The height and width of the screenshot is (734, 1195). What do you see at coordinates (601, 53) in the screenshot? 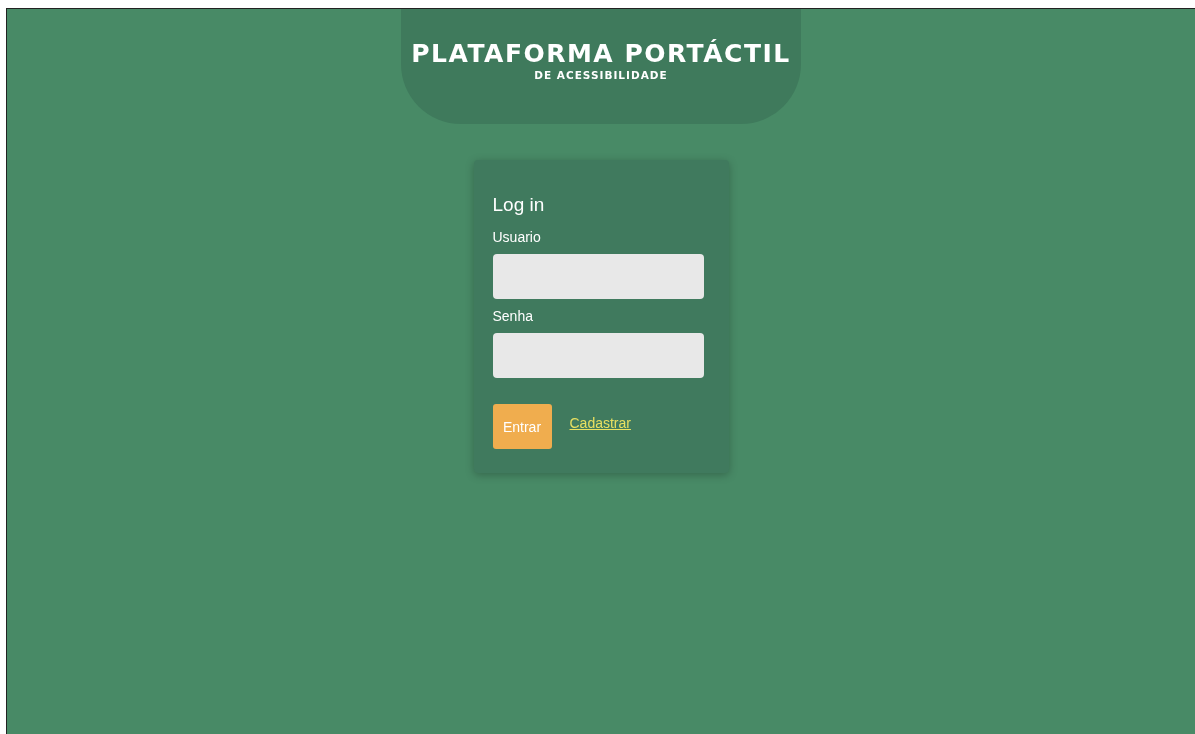
I see `site-title: PLATAFORMA PORTÁCTIL` at bounding box center [601, 53].